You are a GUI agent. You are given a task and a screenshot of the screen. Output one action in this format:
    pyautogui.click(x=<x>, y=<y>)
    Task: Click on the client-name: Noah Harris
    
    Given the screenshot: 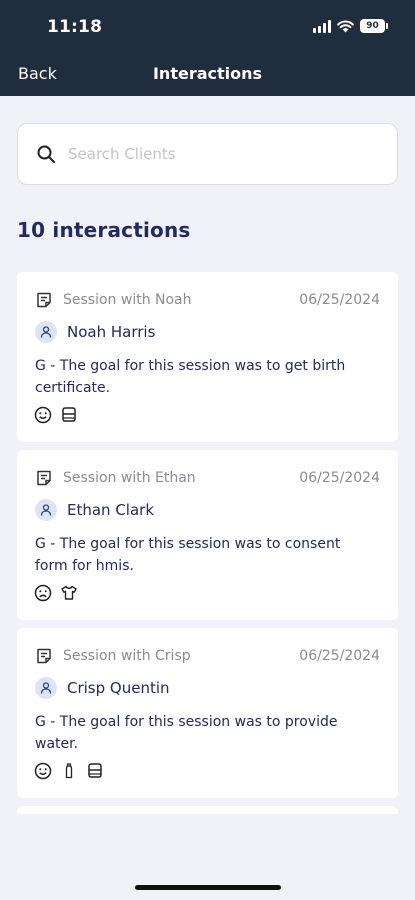 What is the action you would take?
    pyautogui.click(x=111, y=332)
    